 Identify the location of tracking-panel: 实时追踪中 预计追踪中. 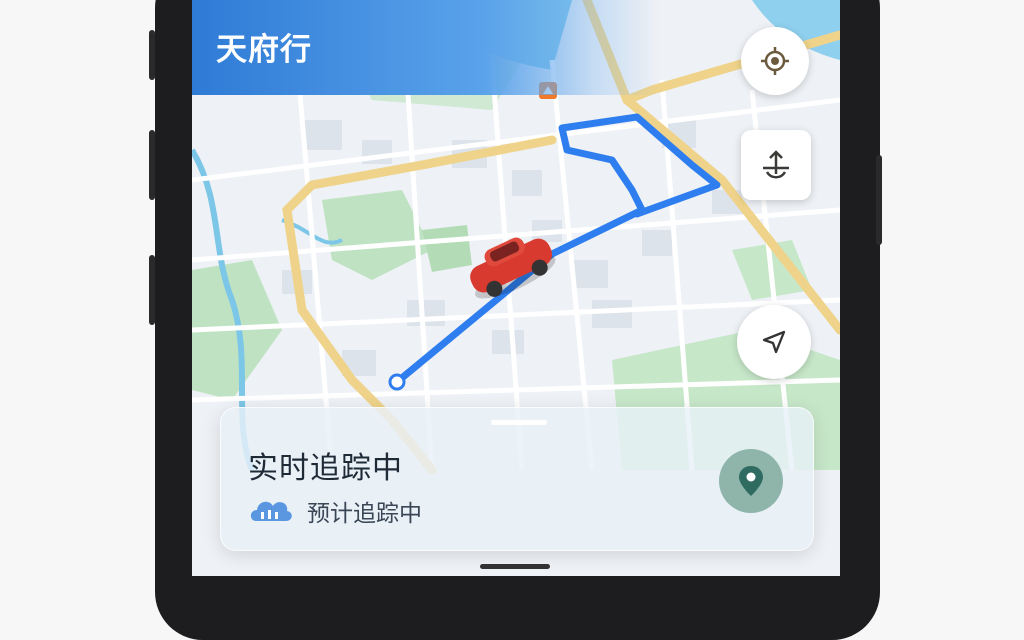
(517, 479).